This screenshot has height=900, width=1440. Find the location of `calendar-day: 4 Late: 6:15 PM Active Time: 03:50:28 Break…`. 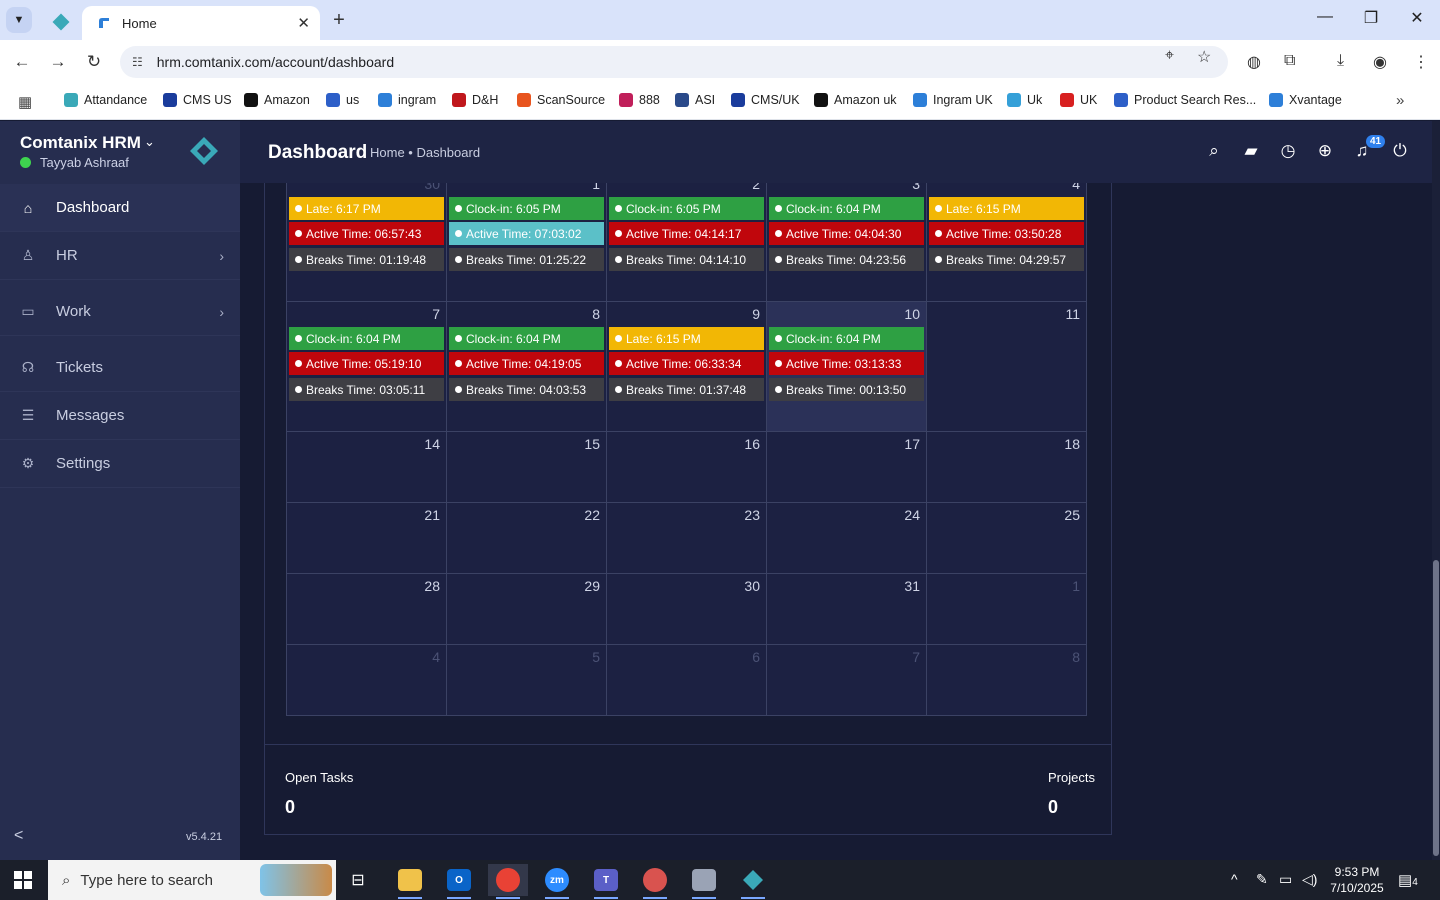

calendar-day: 4 Late: 6:15 PM Active Time: 03:50:28 Break… is located at coordinates (1006, 242).